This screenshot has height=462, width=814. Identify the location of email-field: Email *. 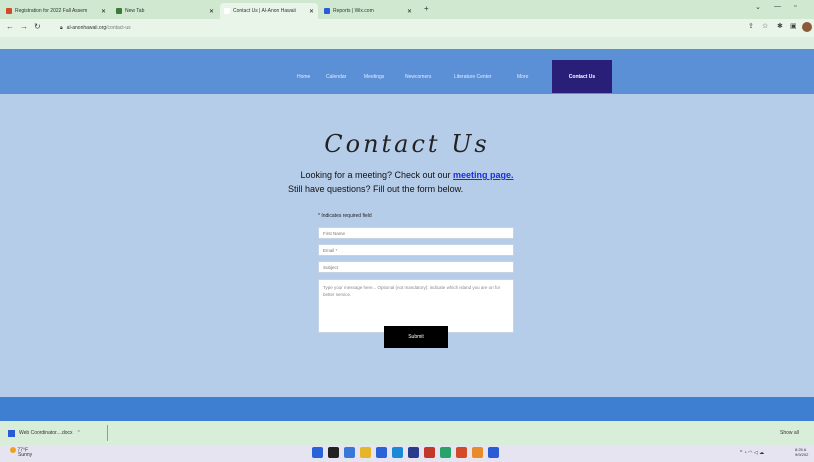
(416, 250).